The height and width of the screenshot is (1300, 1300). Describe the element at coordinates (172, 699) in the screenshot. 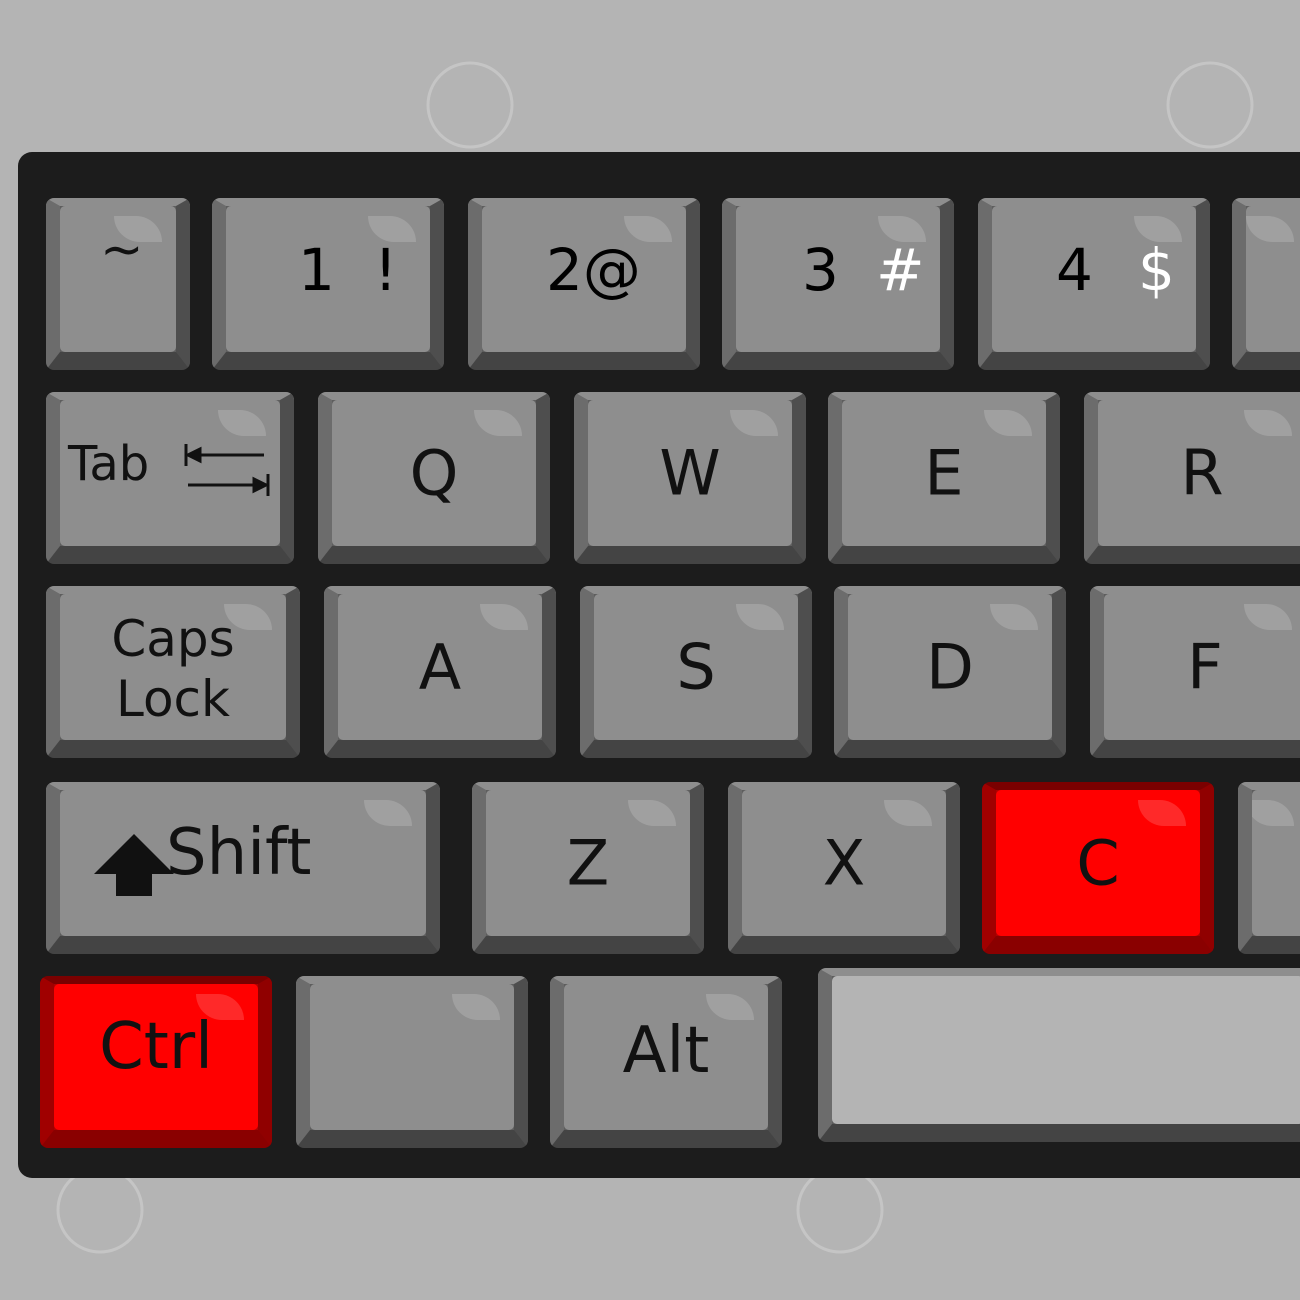

I see `key-caps-label-2: Lock` at that location.